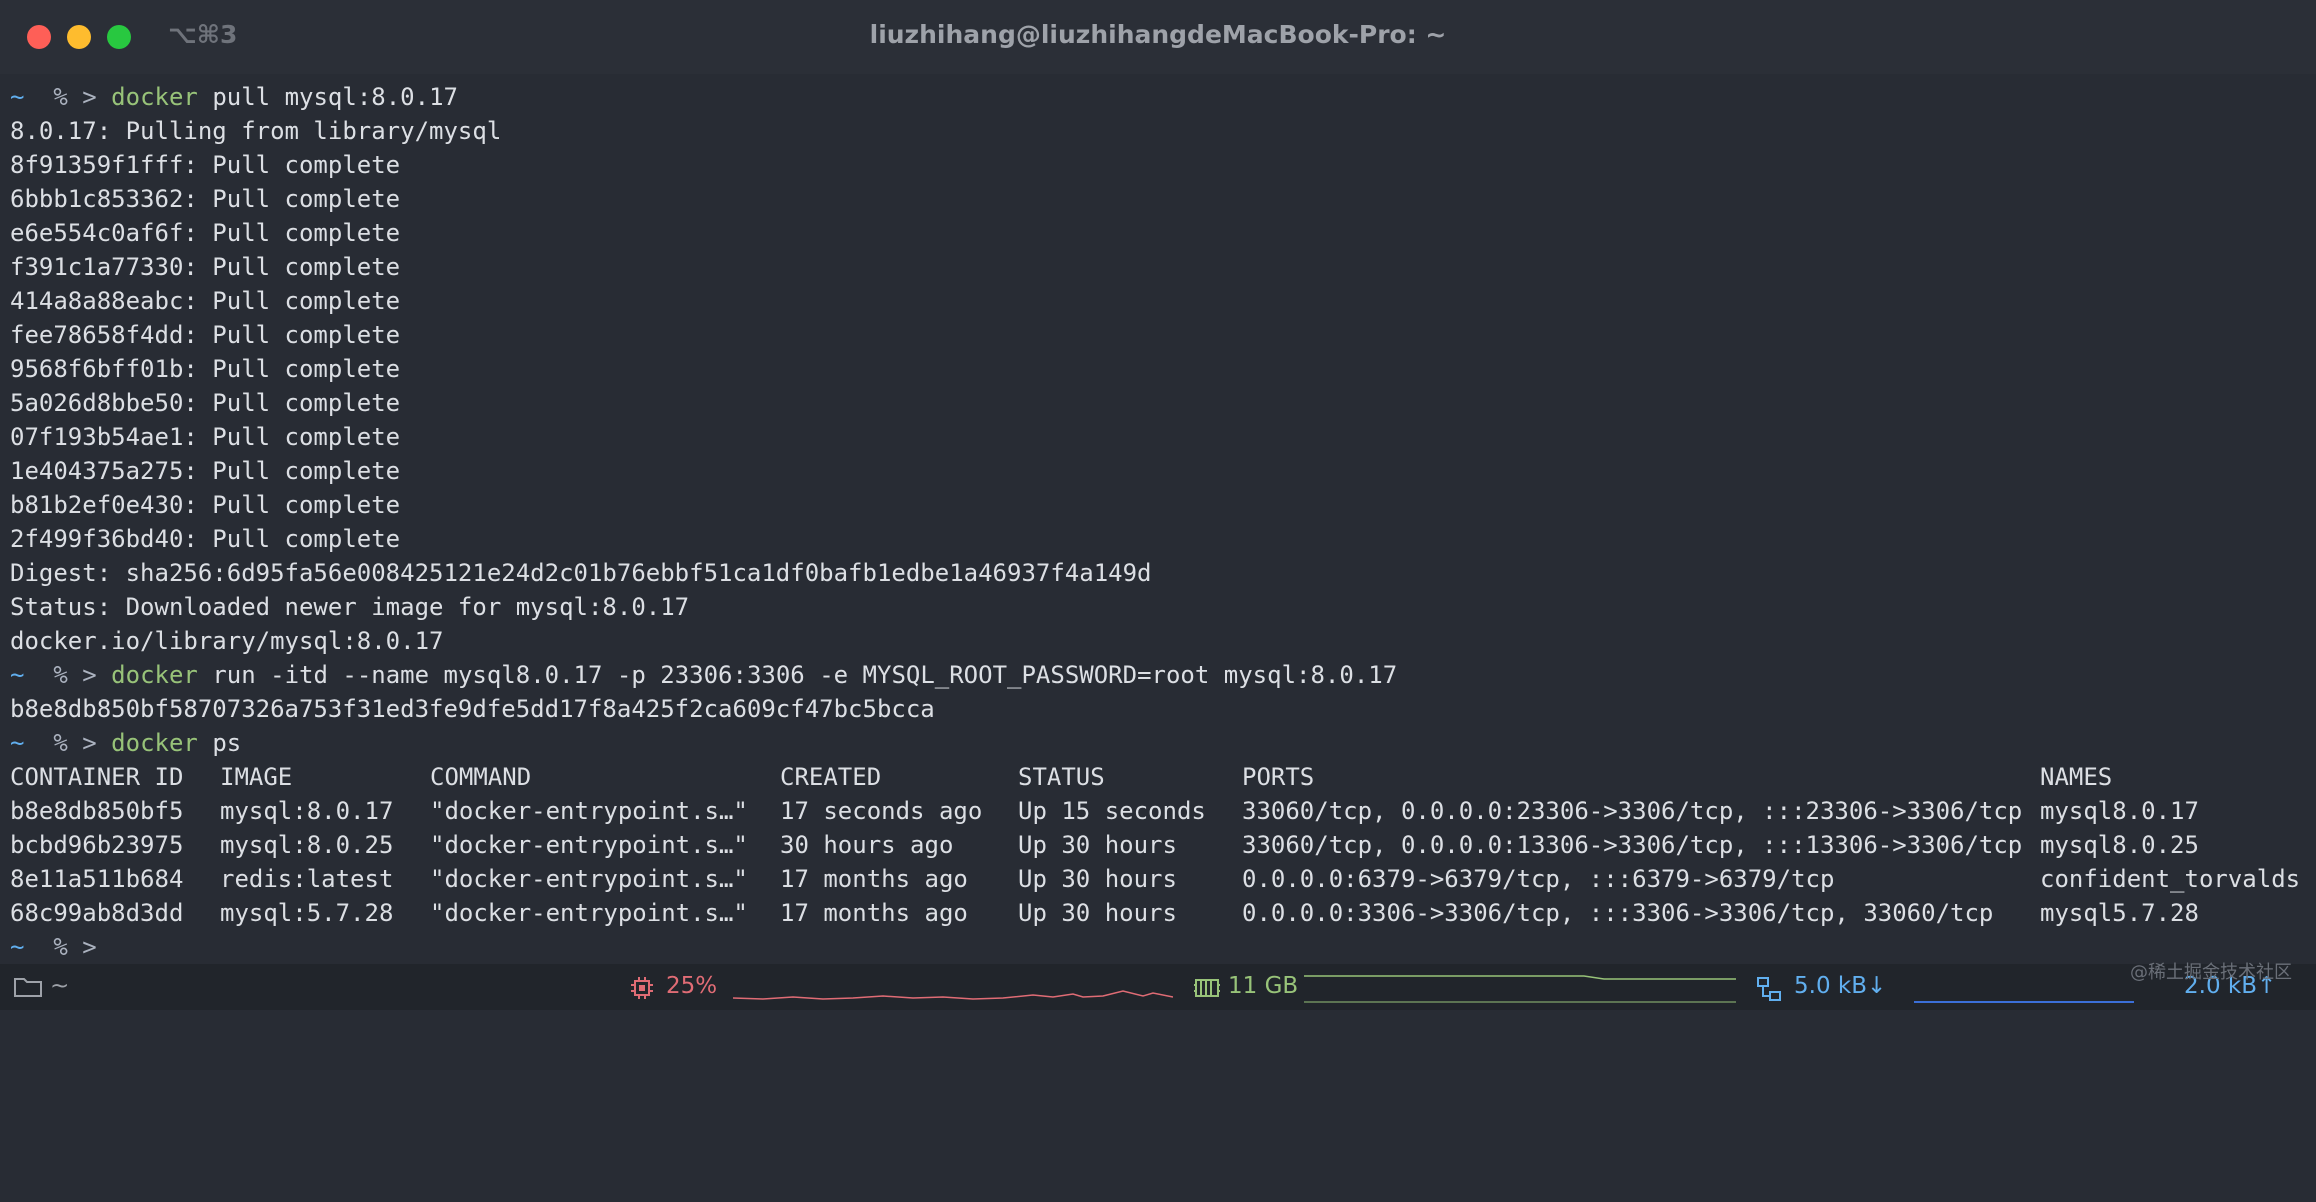  I want to click on names: mysql8.0.17, so click(2119, 811).